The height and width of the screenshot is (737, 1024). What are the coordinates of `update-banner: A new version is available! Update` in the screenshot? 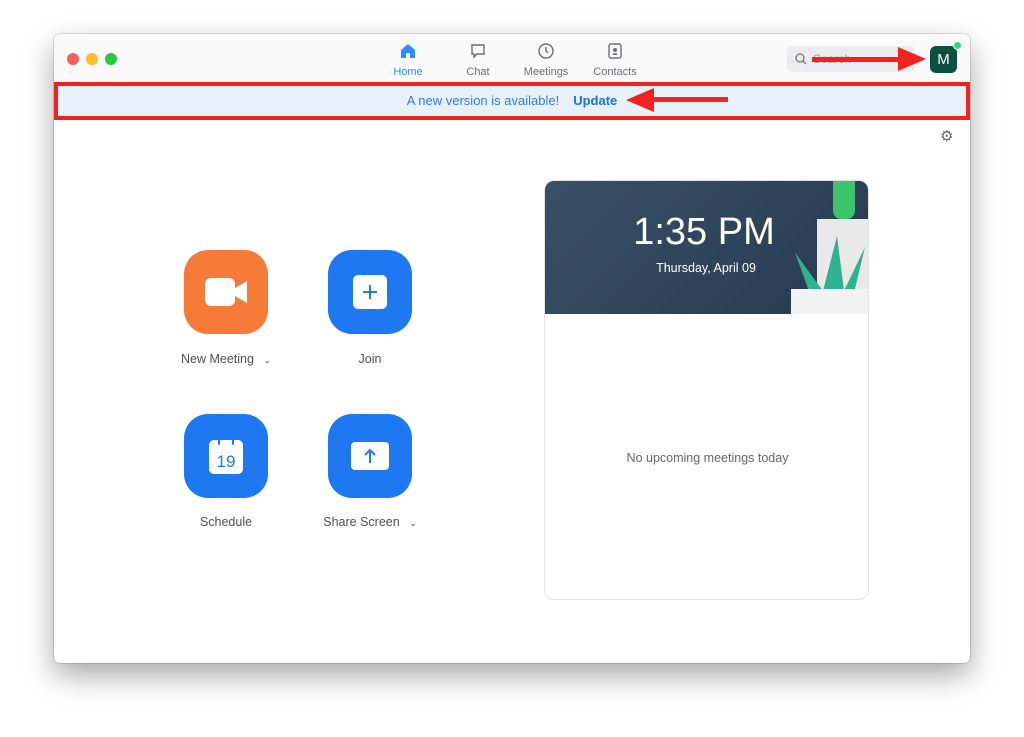 It's located at (512, 101).